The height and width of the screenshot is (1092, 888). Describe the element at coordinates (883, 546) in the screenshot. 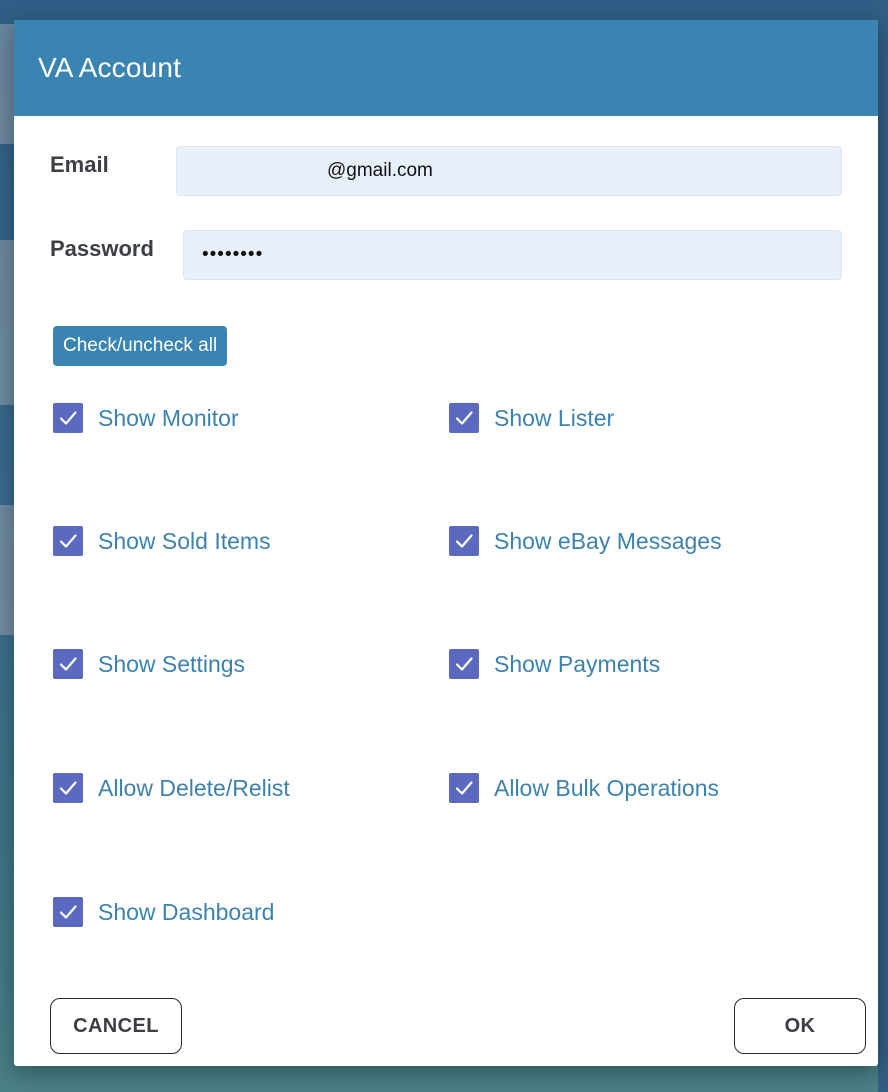

I see `background-scroll-region` at that location.